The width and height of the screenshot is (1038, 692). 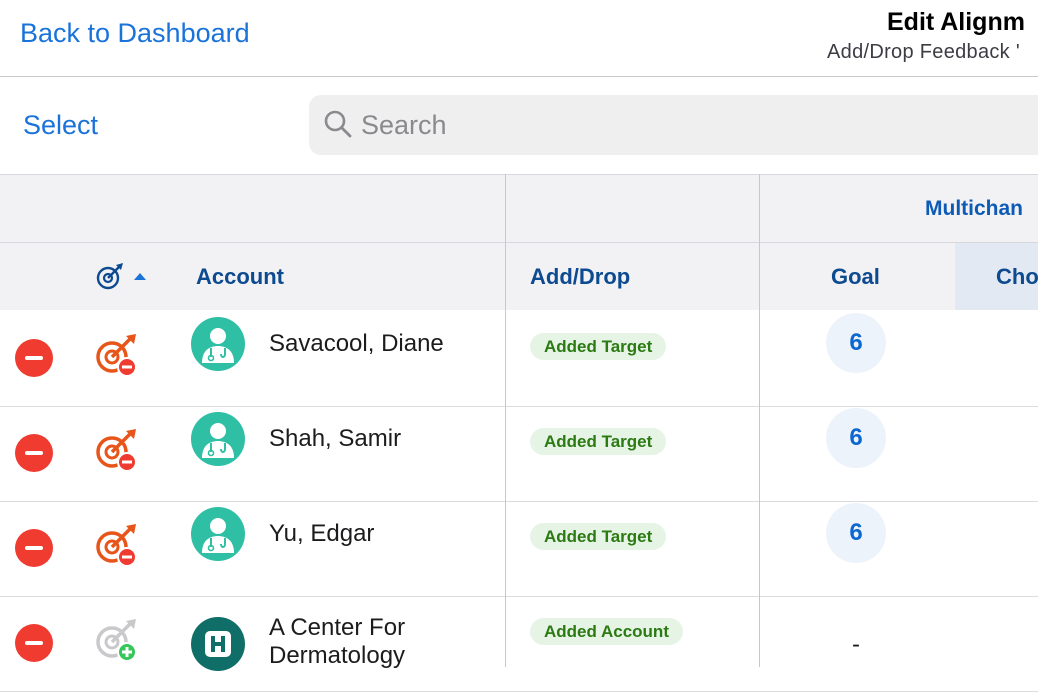 What do you see at coordinates (956, 22) in the screenshot?
I see `page-title: Edit Alignm` at bounding box center [956, 22].